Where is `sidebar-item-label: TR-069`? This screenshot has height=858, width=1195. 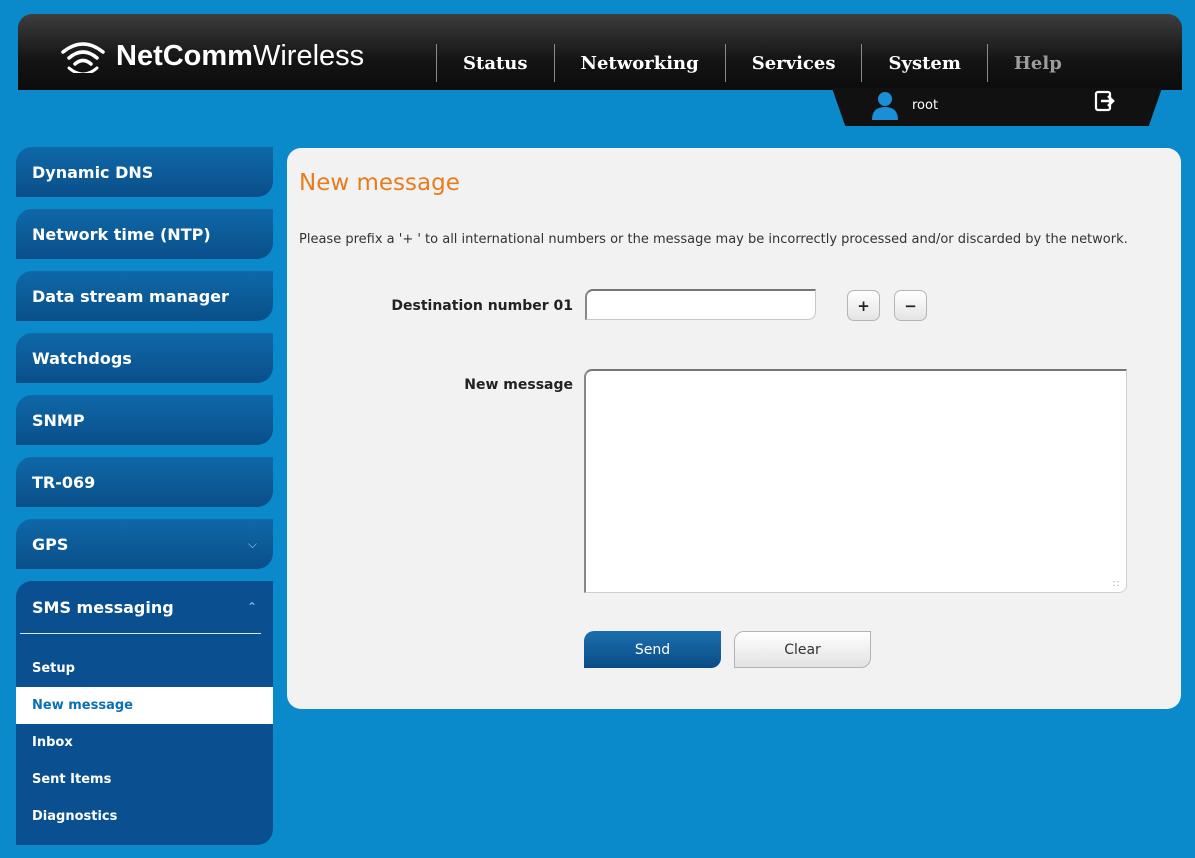 sidebar-item-label: TR-069 is located at coordinates (64, 482).